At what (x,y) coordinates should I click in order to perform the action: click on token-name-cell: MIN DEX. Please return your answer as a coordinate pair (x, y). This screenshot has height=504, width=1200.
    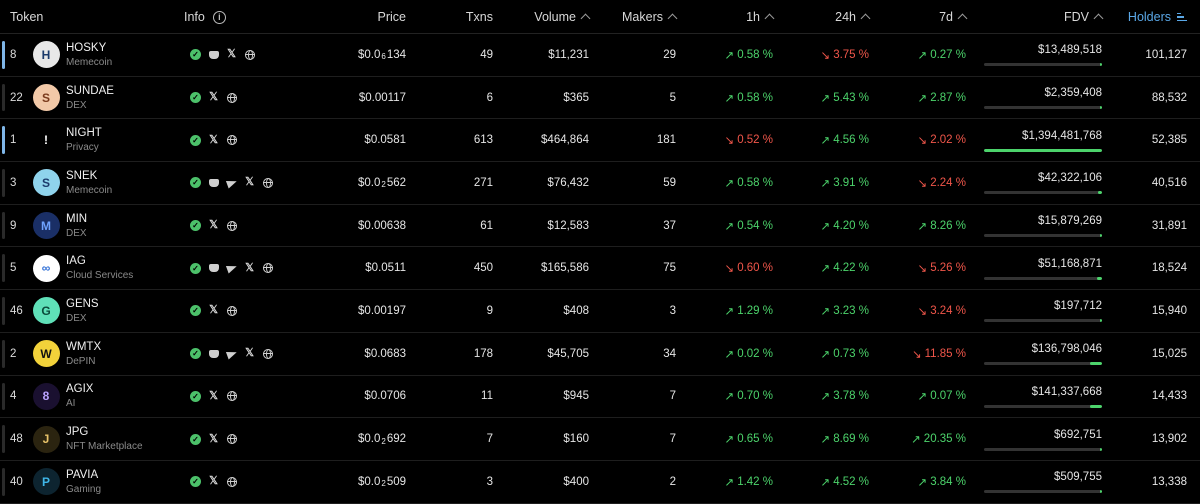
    Looking at the image, I should click on (121, 226).